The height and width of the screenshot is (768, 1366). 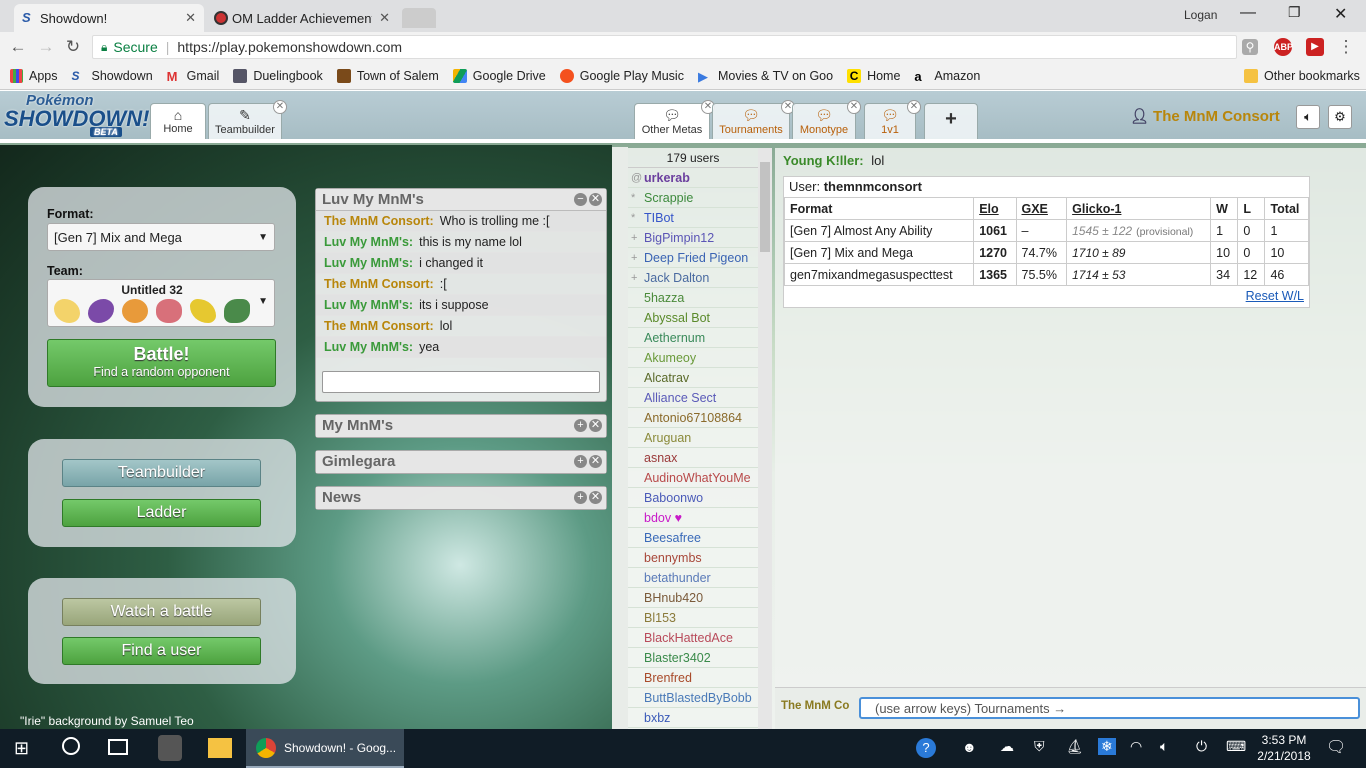 What do you see at coordinates (461, 382) in the screenshot?
I see `pm-input` at bounding box center [461, 382].